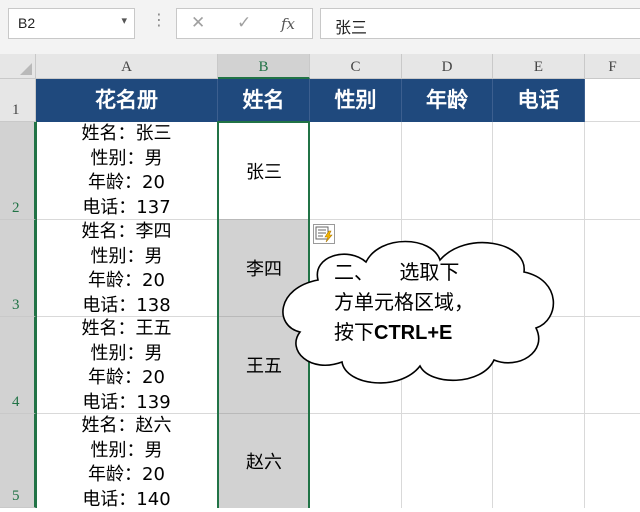 The image size is (640, 512). What do you see at coordinates (356, 461) in the screenshot?
I see `cell-c5` at bounding box center [356, 461].